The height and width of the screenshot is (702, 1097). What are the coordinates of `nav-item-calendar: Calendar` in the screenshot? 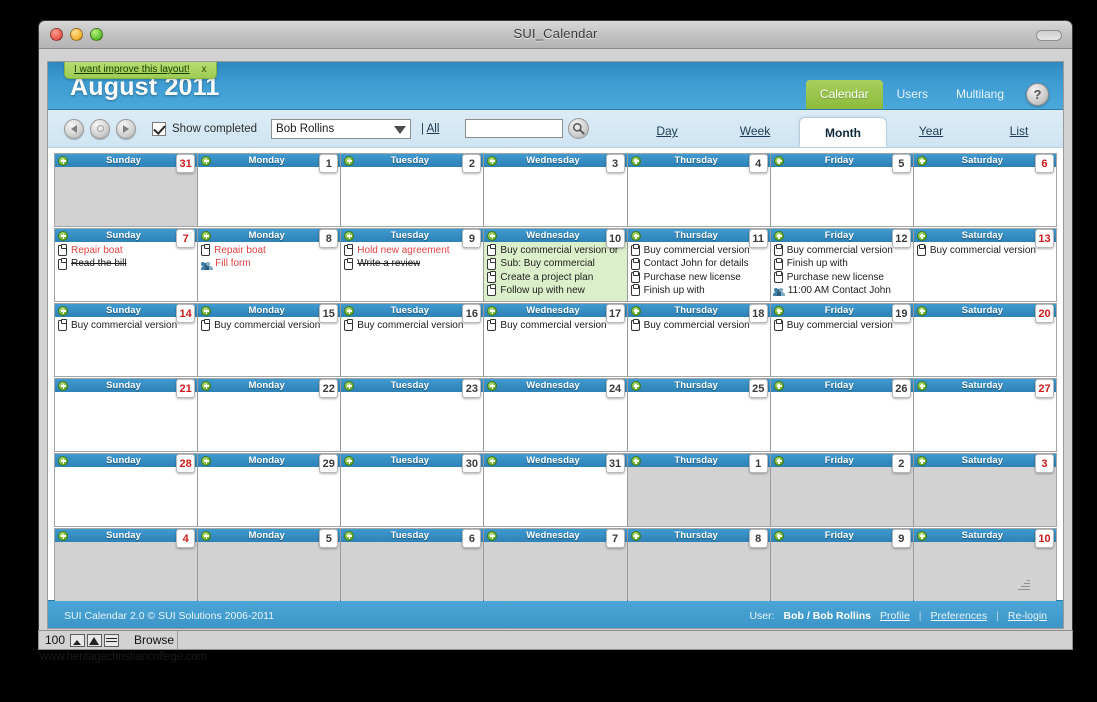 It's located at (844, 94).